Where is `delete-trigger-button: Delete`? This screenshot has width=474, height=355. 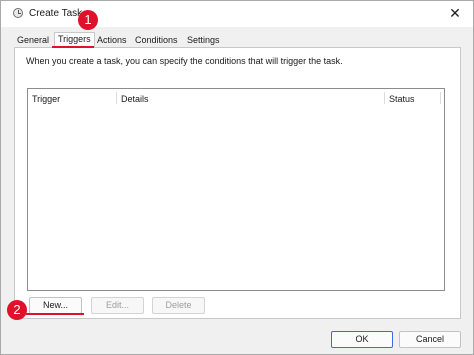
delete-trigger-button: Delete is located at coordinates (178, 305).